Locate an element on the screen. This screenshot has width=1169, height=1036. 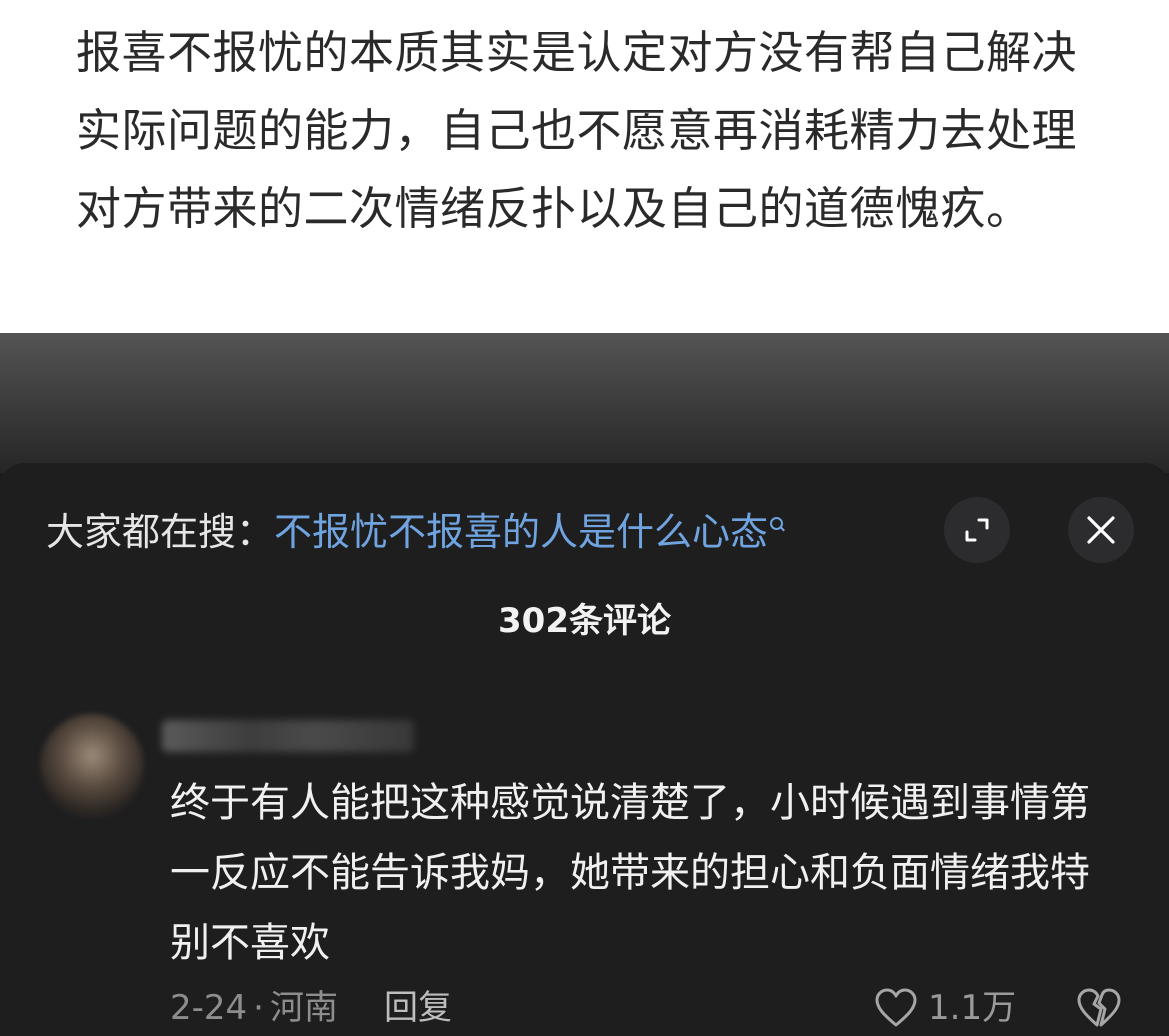
comment-location: 河南 is located at coordinates (303, 1008).